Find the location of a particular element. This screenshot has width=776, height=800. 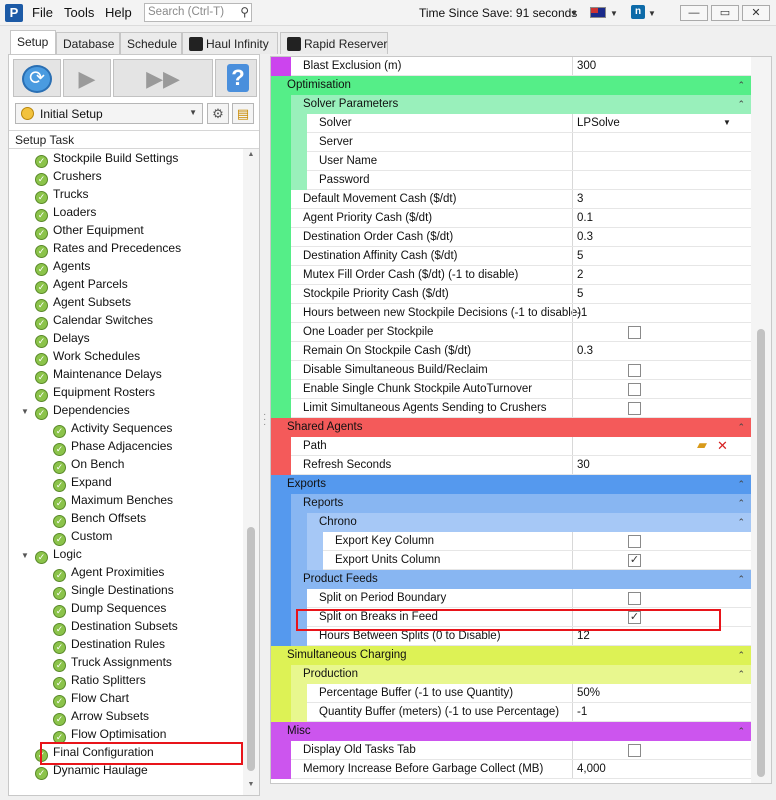

property-path: Path ▰ ✕ is located at coordinates (511, 446).